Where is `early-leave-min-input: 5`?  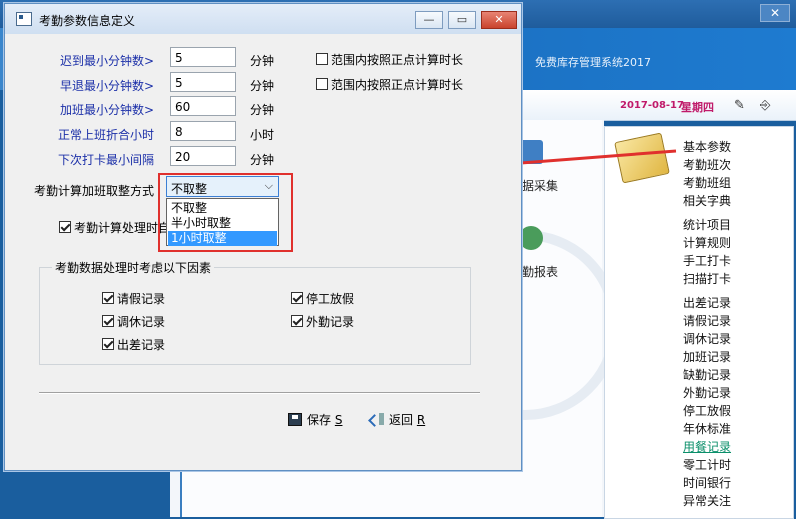 early-leave-min-input: 5 is located at coordinates (203, 82).